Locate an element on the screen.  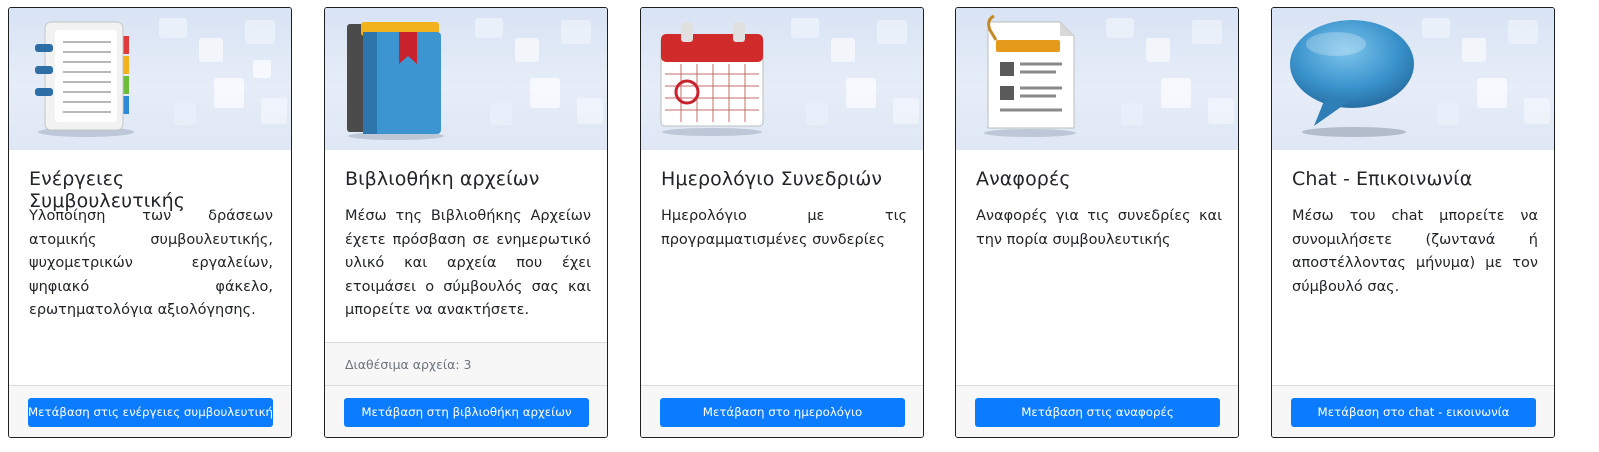
card-title: Ημερολόγιο Συνεδριών is located at coordinates (772, 179).